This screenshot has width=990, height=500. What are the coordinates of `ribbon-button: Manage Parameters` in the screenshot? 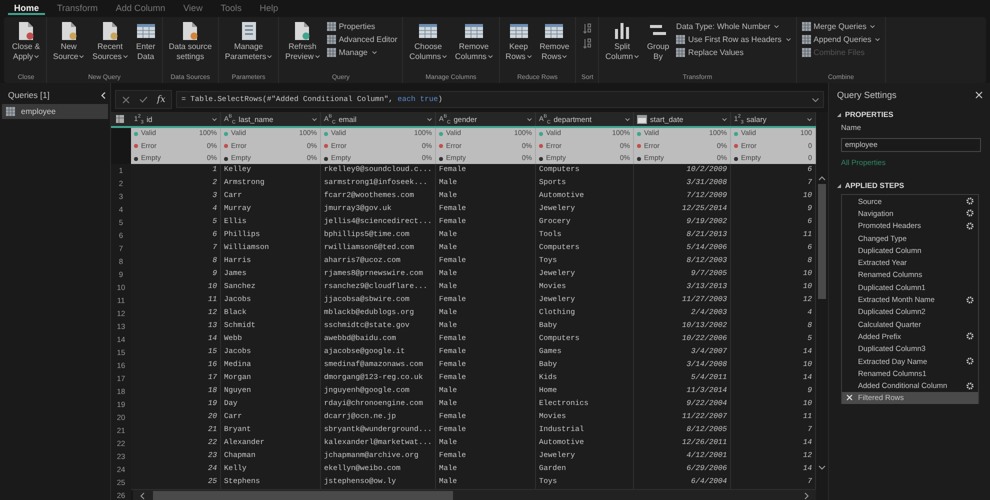 It's located at (249, 41).